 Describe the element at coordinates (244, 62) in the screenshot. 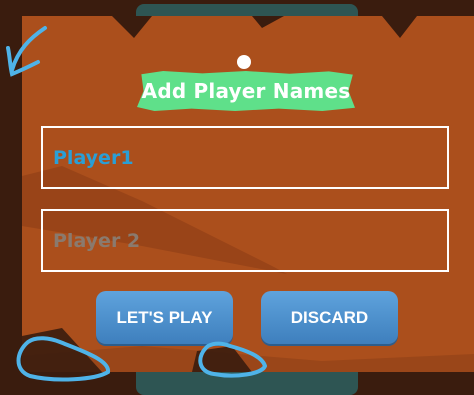

I see `decorative-dot` at that location.